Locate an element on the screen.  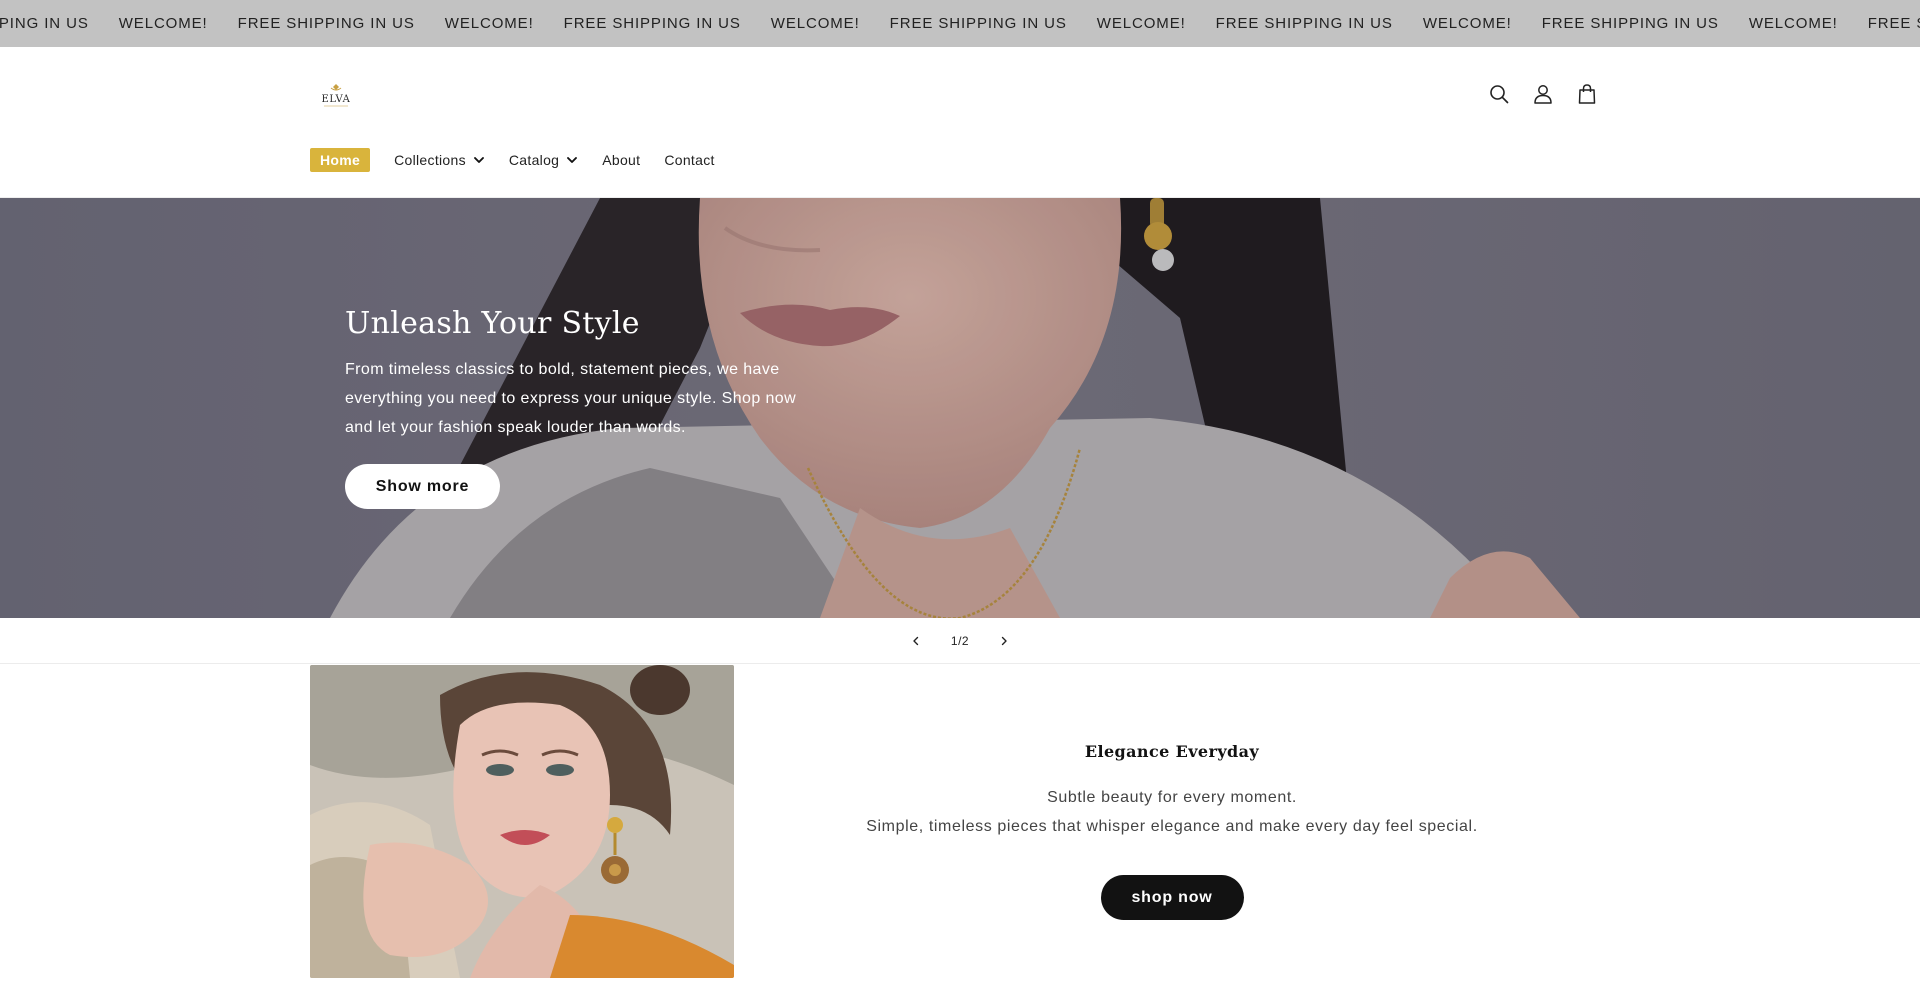
previous-slide-button is located at coordinates (916, 641).